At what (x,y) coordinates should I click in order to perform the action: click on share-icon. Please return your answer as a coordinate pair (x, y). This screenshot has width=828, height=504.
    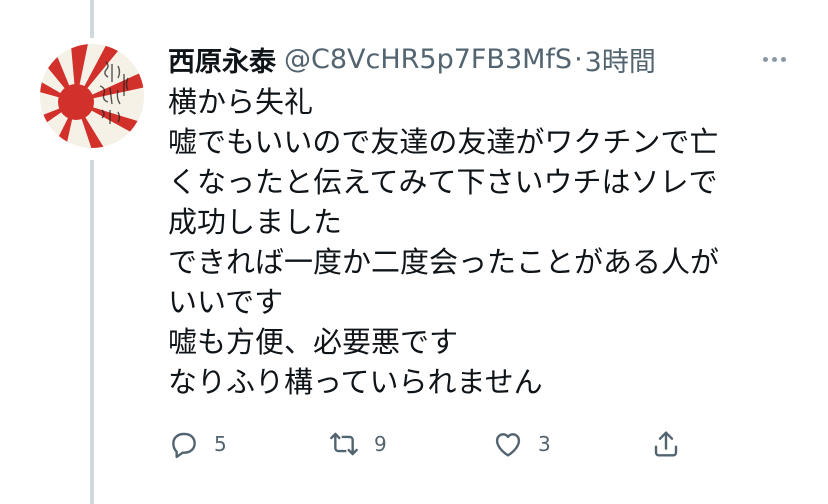
    Looking at the image, I should click on (666, 444).